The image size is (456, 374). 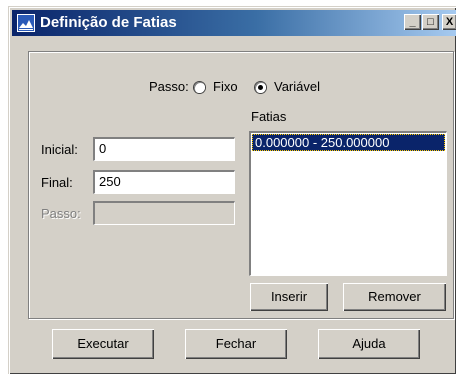 I want to click on radio-variavel-label: Variável, so click(x=297, y=86).